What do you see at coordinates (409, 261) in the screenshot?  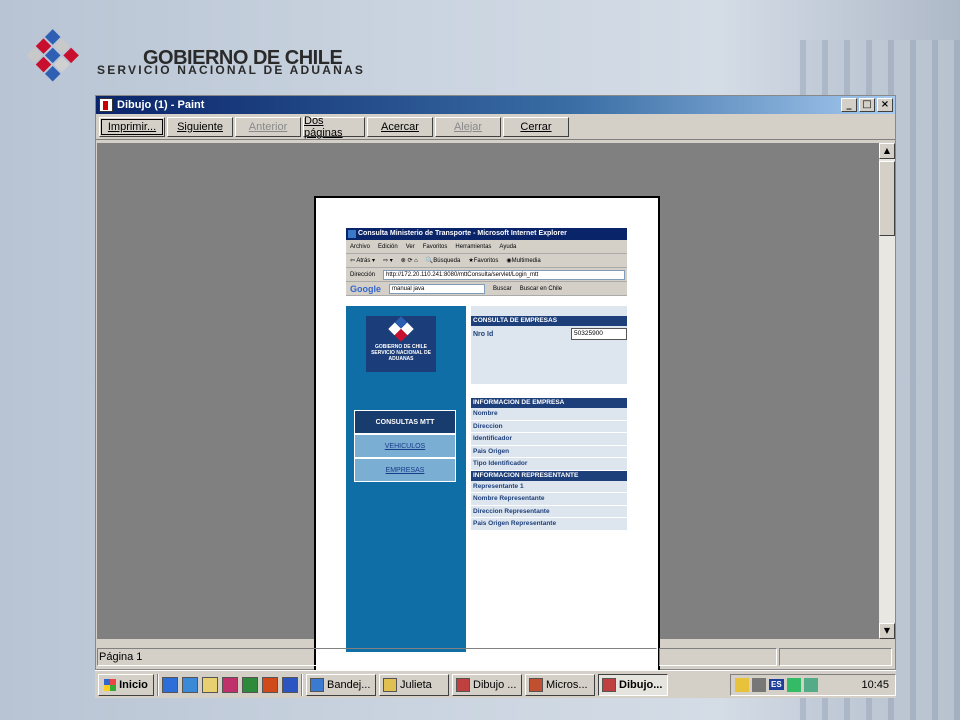 I see `stop-refresh-icons: ⊗ ⟳ ⌂` at bounding box center [409, 261].